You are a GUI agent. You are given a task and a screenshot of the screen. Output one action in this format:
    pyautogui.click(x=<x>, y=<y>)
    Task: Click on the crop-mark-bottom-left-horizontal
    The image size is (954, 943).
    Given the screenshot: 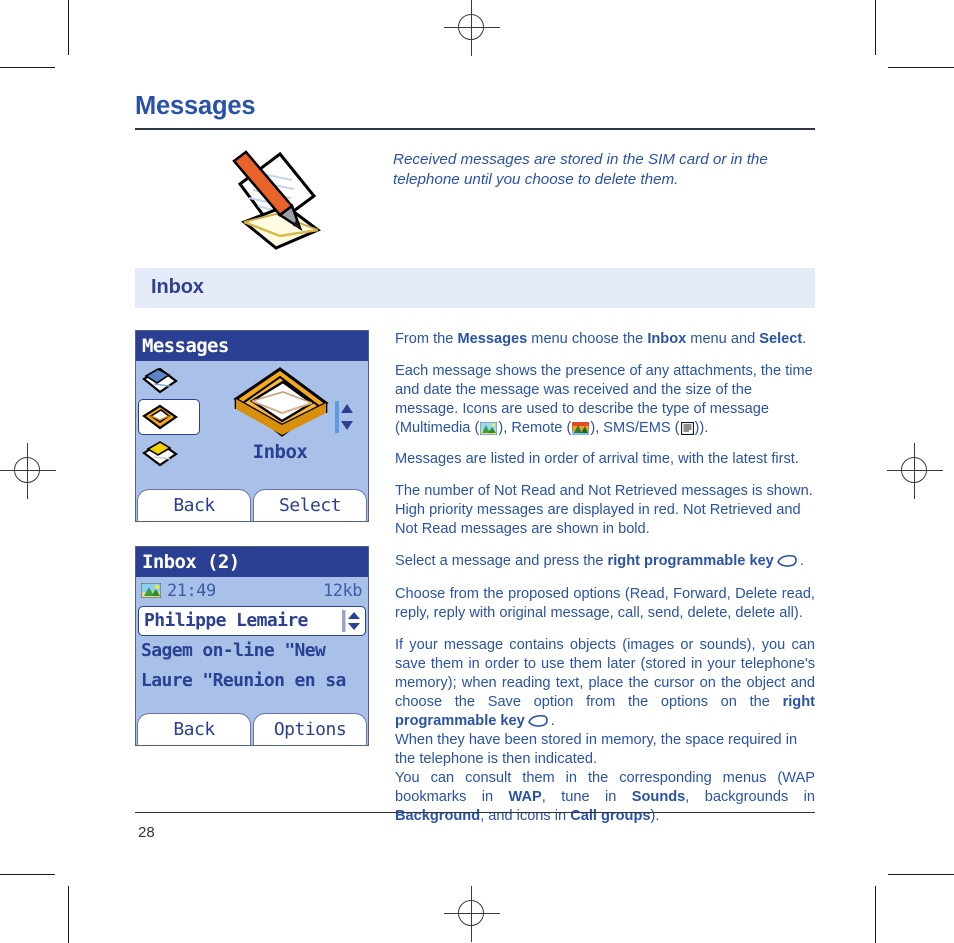 What is the action you would take?
    pyautogui.click(x=27, y=875)
    